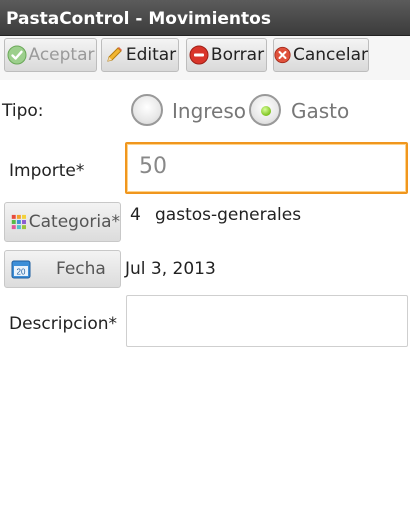 The width and height of the screenshot is (410, 512). Describe the element at coordinates (81, 269) in the screenshot. I see `fecha-button-label: Fecha` at that location.